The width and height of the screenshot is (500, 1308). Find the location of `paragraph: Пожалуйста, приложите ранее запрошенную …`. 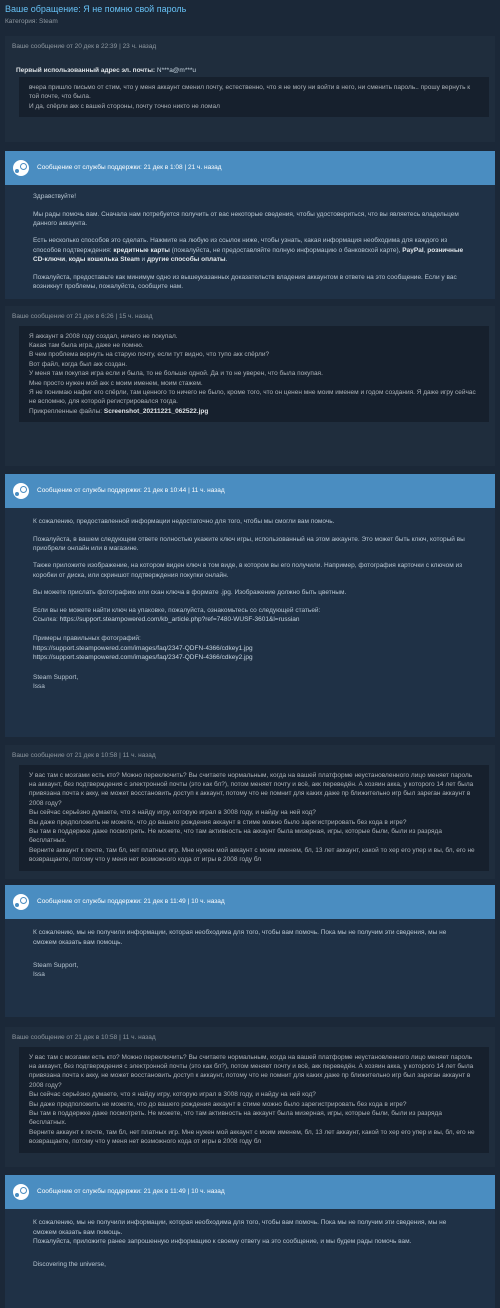

paragraph: Пожалуйста, приложите ранее запрошенную … is located at coordinates (222, 1241).